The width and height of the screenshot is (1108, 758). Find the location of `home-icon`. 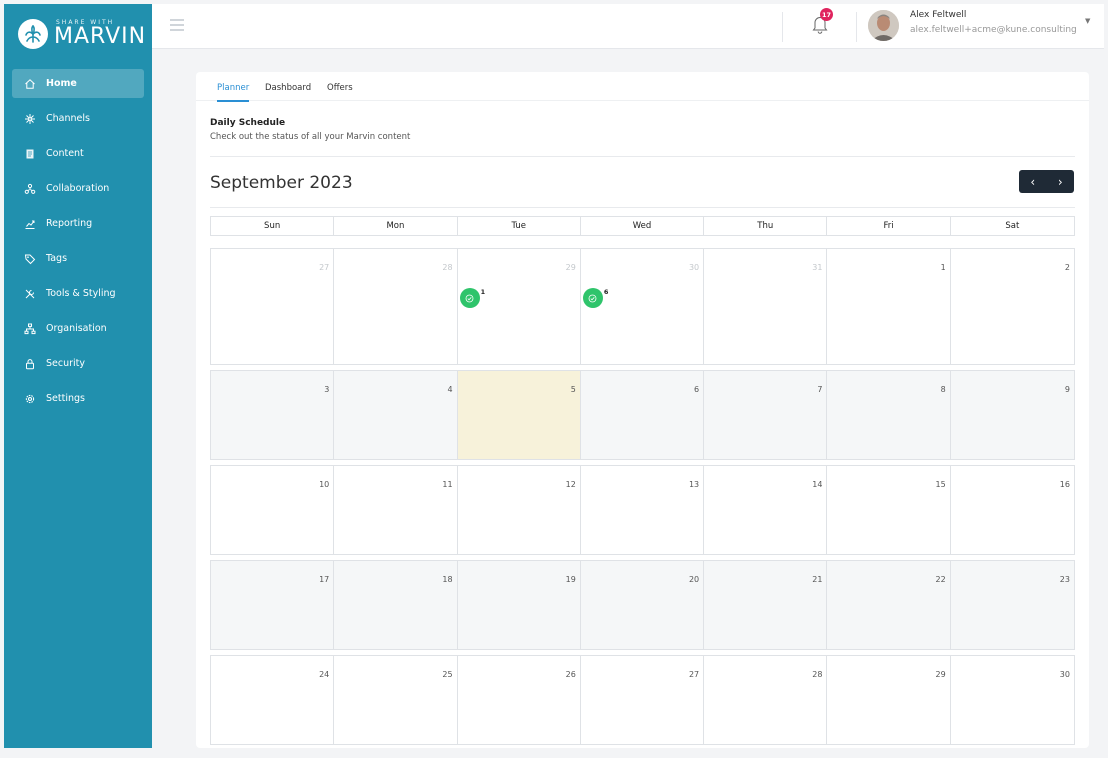

home-icon is located at coordinates (30, 83).